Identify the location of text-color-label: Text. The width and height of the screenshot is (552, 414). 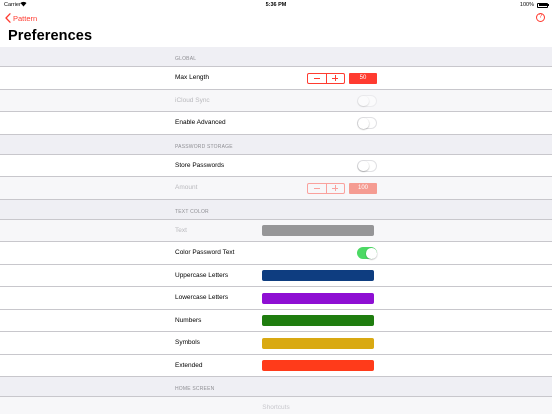
(181, 230).